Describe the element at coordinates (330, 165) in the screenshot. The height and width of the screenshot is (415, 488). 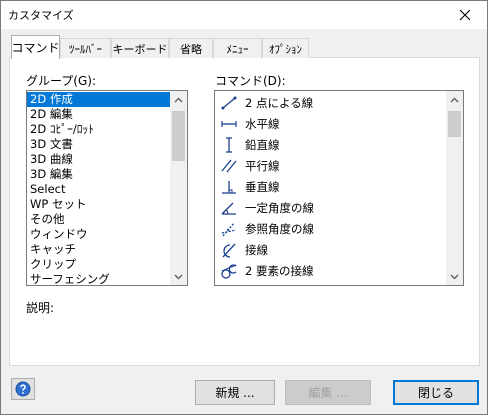
I see `command-item-parallel-line: 平行線` at that location.